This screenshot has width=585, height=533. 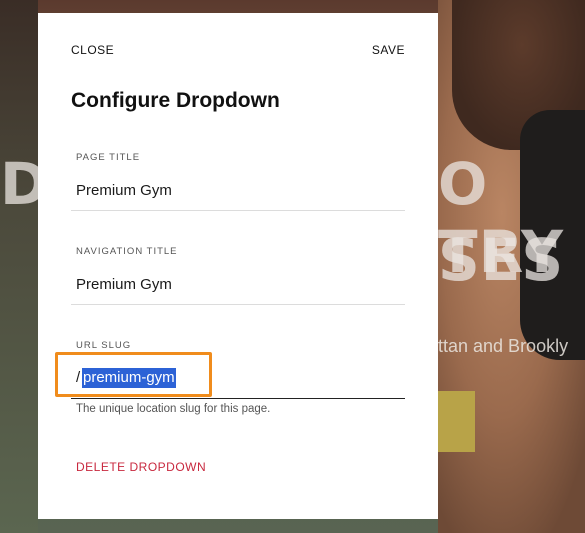 I want to click on save-button: SAVE, so click(x=388, y=50).